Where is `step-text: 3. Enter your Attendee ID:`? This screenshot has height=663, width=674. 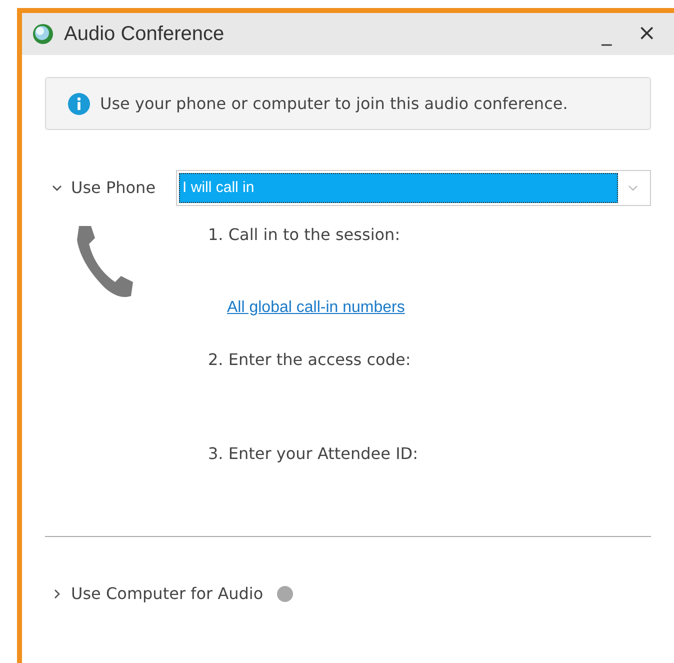
step-text: 3. Enter your Attendee ID: is located at coordinates (313, 454).